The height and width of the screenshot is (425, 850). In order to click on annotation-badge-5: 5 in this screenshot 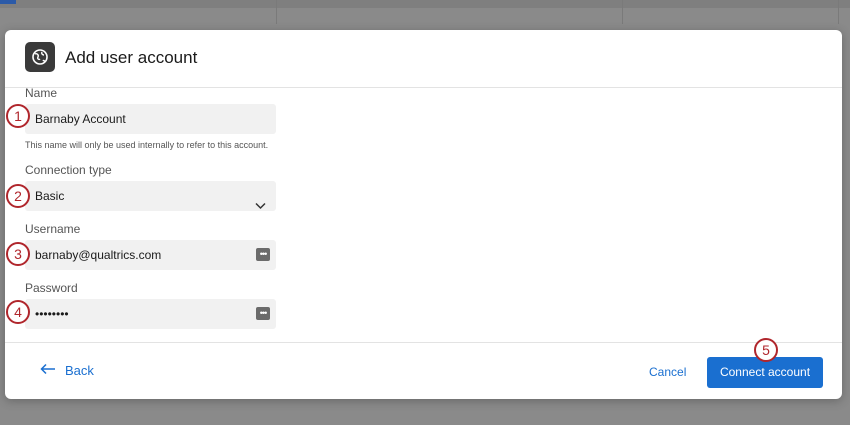, I will do `click(766, 350)`.